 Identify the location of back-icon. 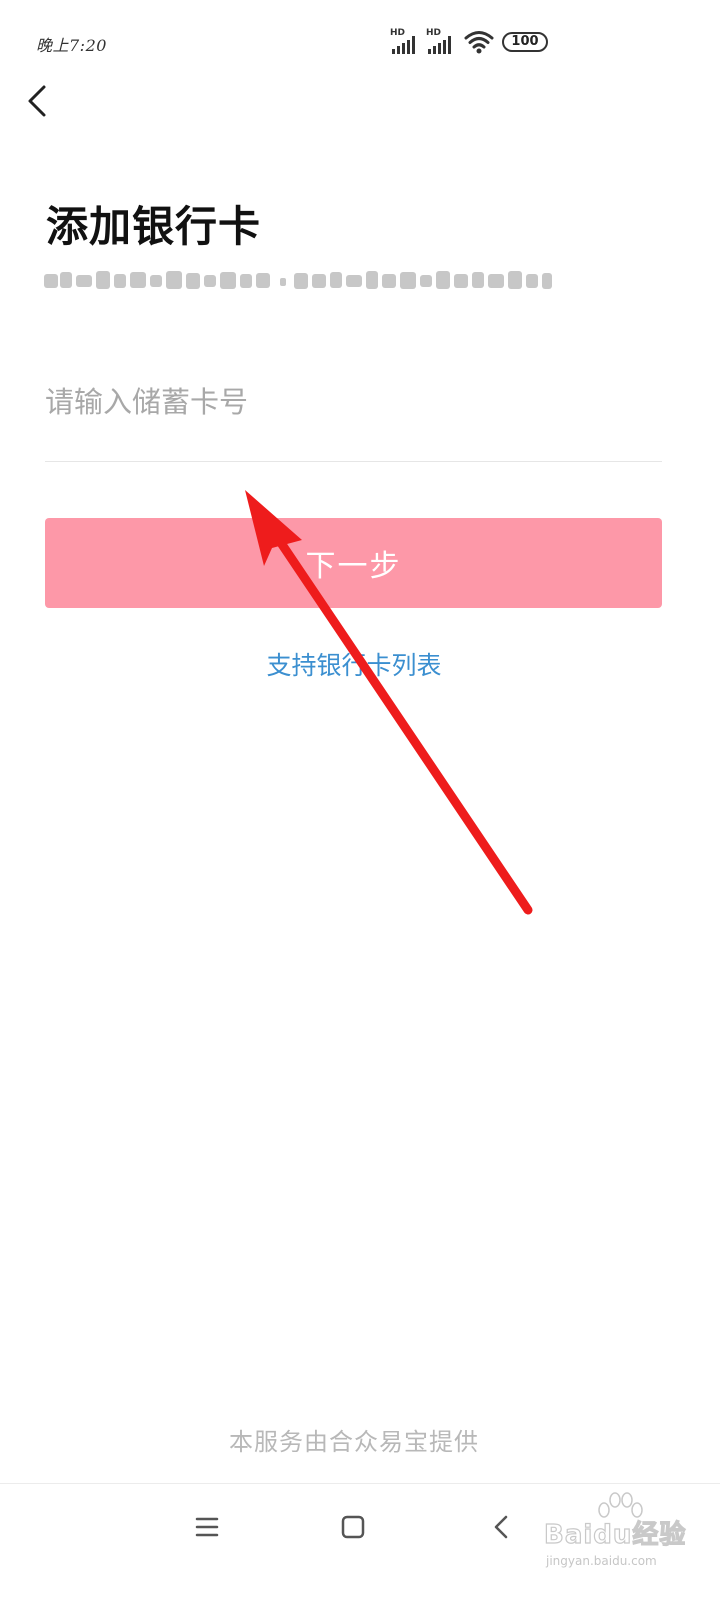
(501, 1527).